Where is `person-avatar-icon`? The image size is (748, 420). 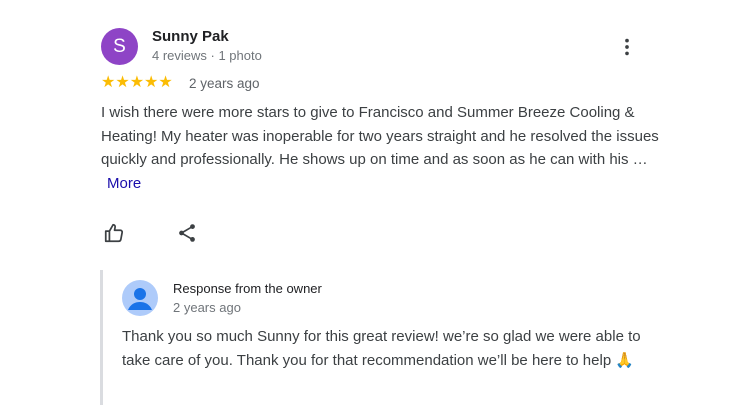 person-avatar-icon is located at coordinates (140, 298).